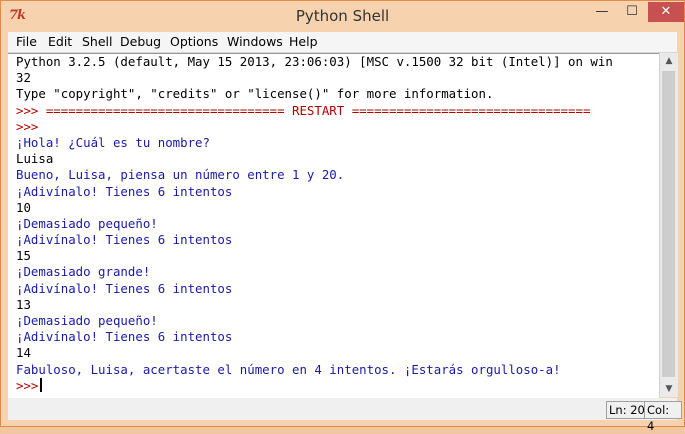 This screenshot has height=434, width=685. What do you see at coordinates (23, 304) in the screenshot?
I see `shell-line: 13` at bounding box center [23, 304].